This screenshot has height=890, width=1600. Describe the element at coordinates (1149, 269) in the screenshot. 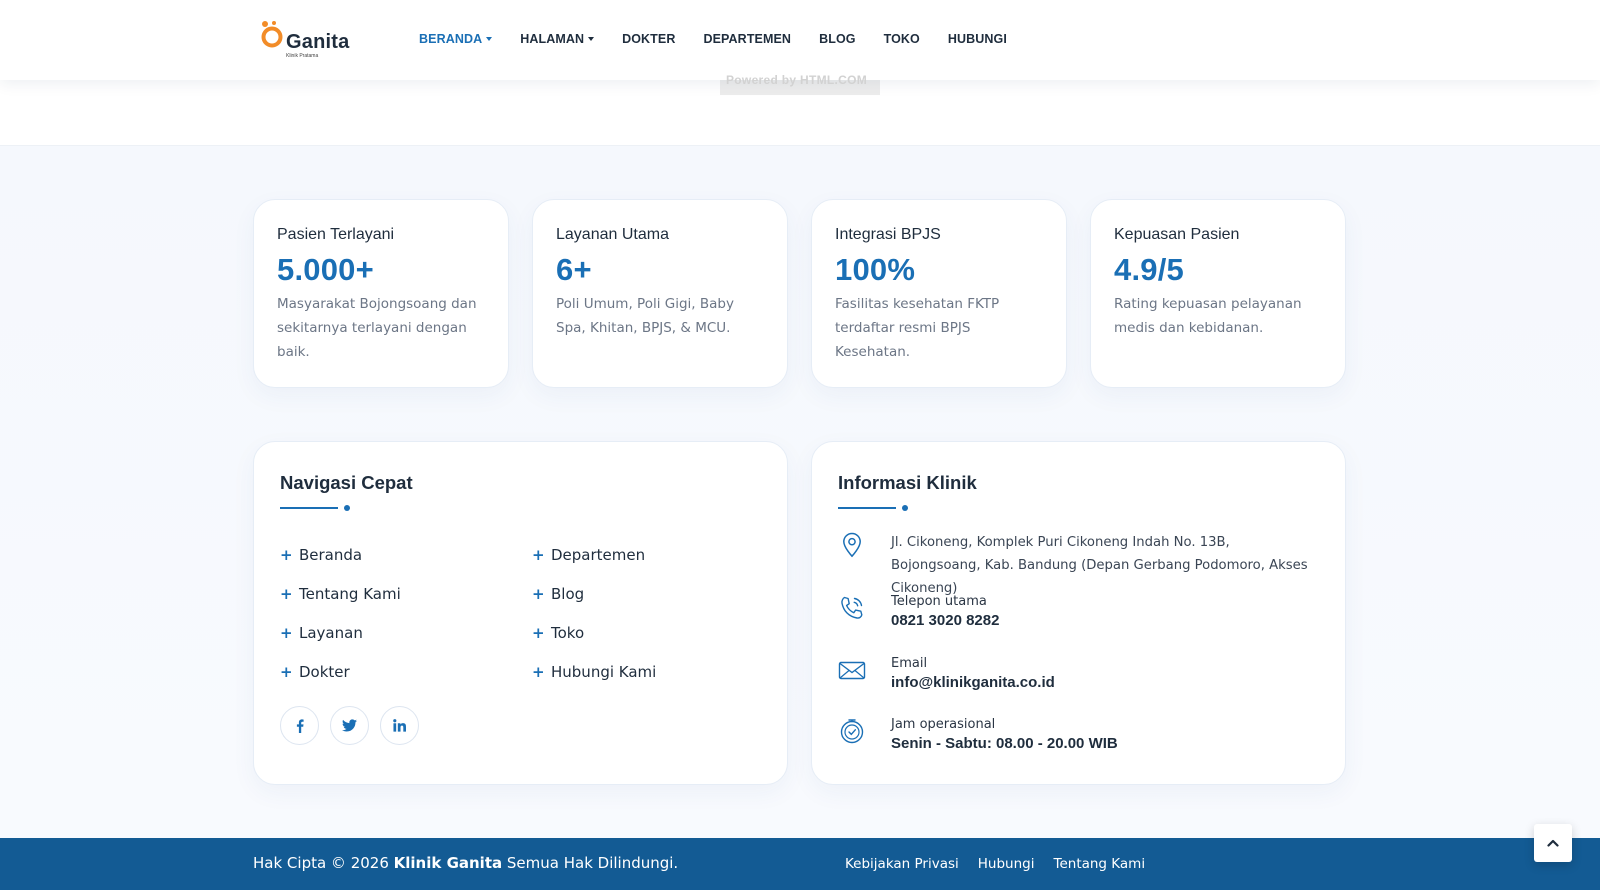

I see `stat-value: 4.9/5` at that location.